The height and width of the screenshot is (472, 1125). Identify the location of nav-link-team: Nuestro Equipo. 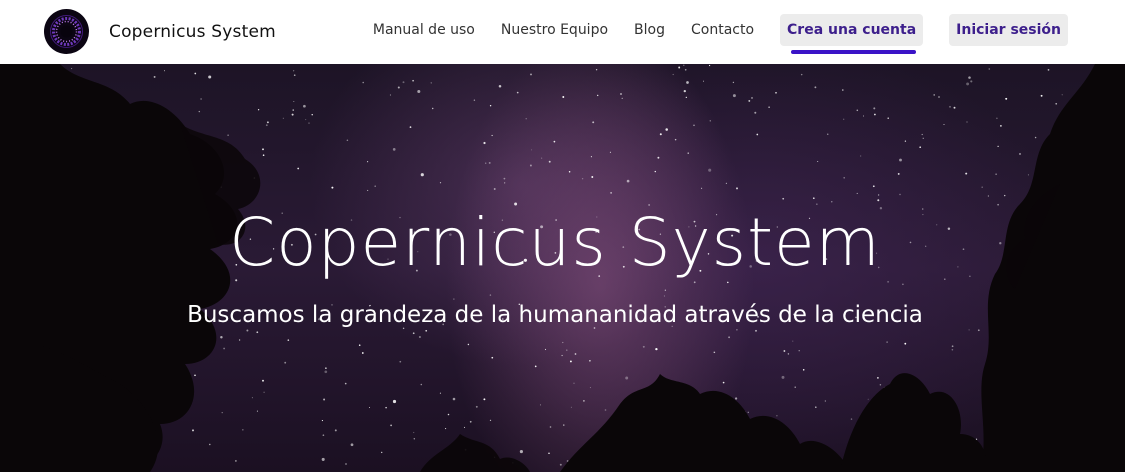
(554, 30).